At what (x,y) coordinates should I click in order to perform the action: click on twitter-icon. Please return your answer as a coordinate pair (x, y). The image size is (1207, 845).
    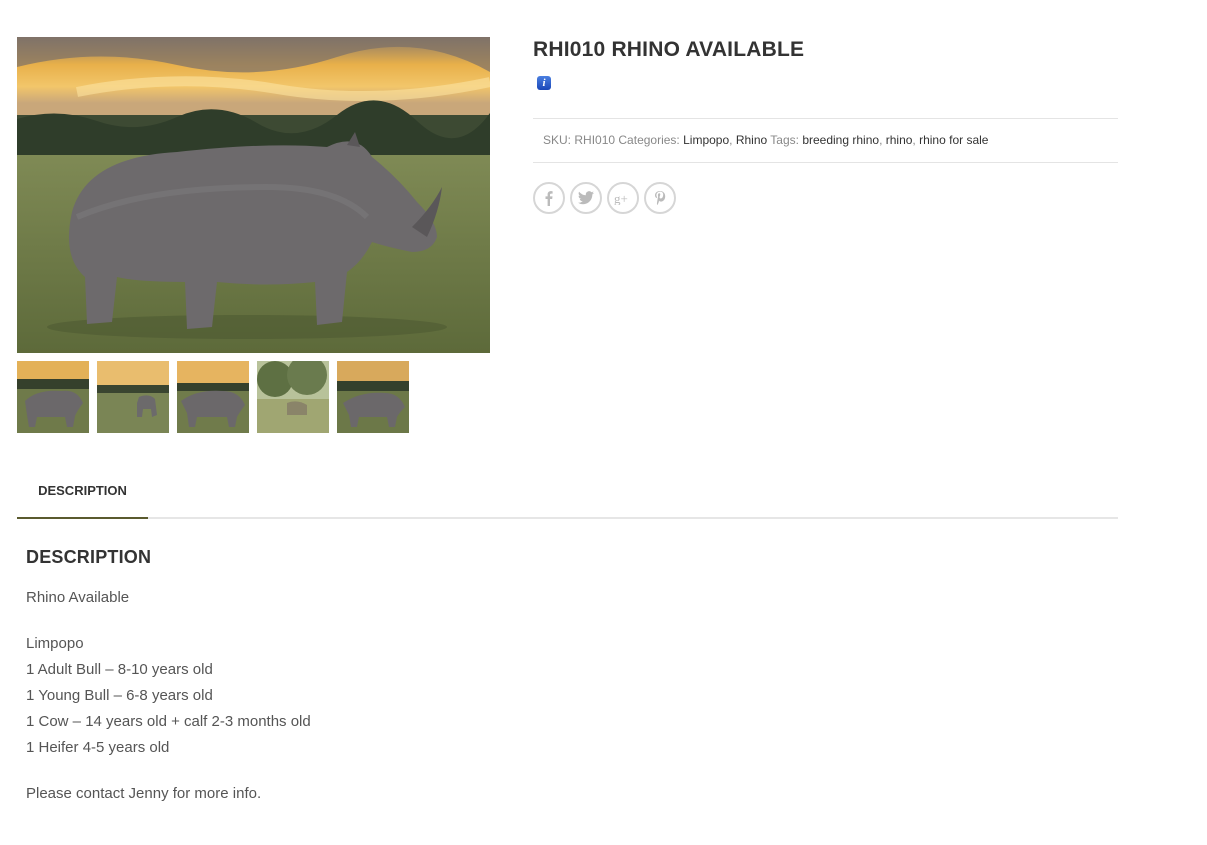
    Looking at the image, I should click on (586, 198).